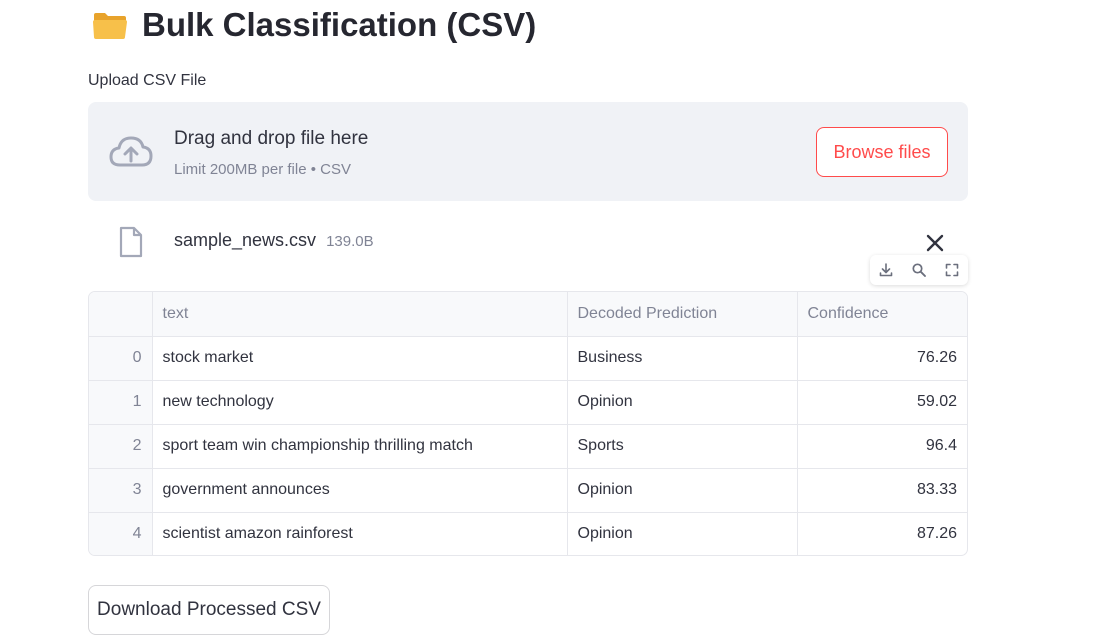 The image size is (1095, 642). I want to click on search-icon, so click(919, 270).